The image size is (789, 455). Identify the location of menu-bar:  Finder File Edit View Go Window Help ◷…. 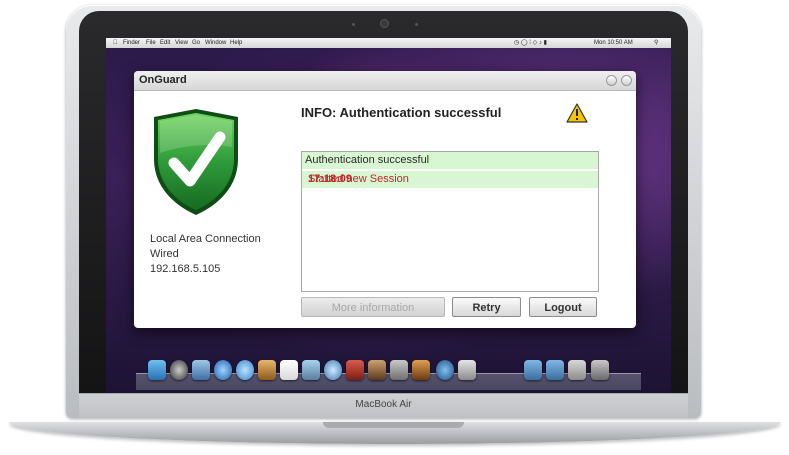
(388, 43).